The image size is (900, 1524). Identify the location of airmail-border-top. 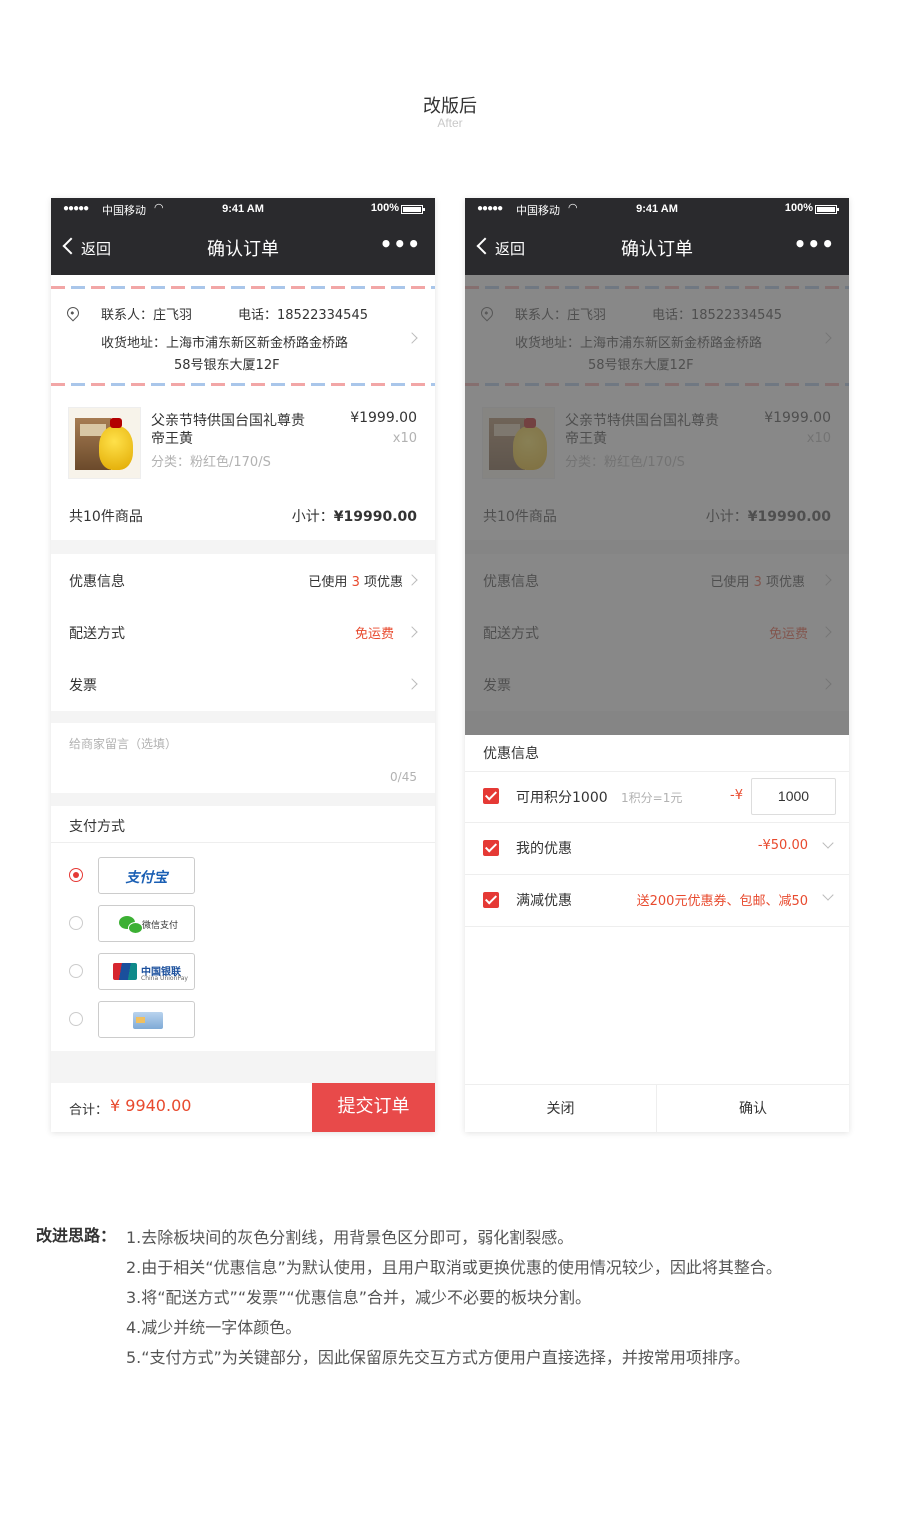
(243, 287).